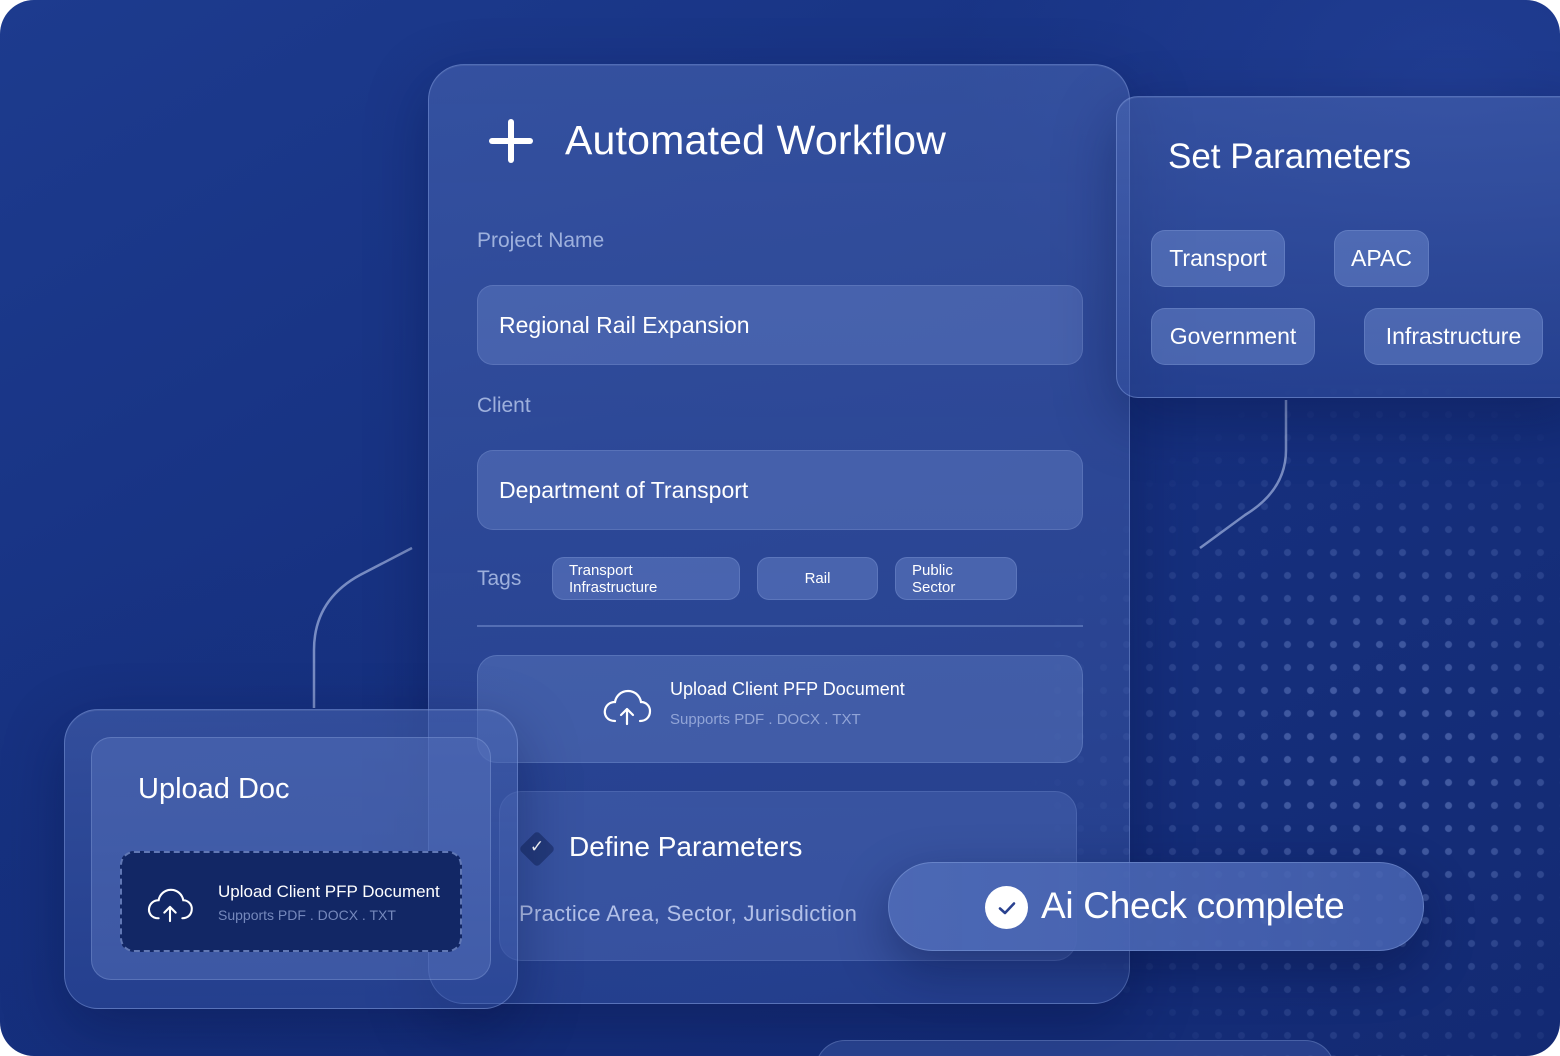 Image resolution: width=1560 pixels, height=1056 pixels. What do you see at coordinates (780, 490) in the screenshot?
I see `client-field: Department of Transport` at bounding box center [780, 490].